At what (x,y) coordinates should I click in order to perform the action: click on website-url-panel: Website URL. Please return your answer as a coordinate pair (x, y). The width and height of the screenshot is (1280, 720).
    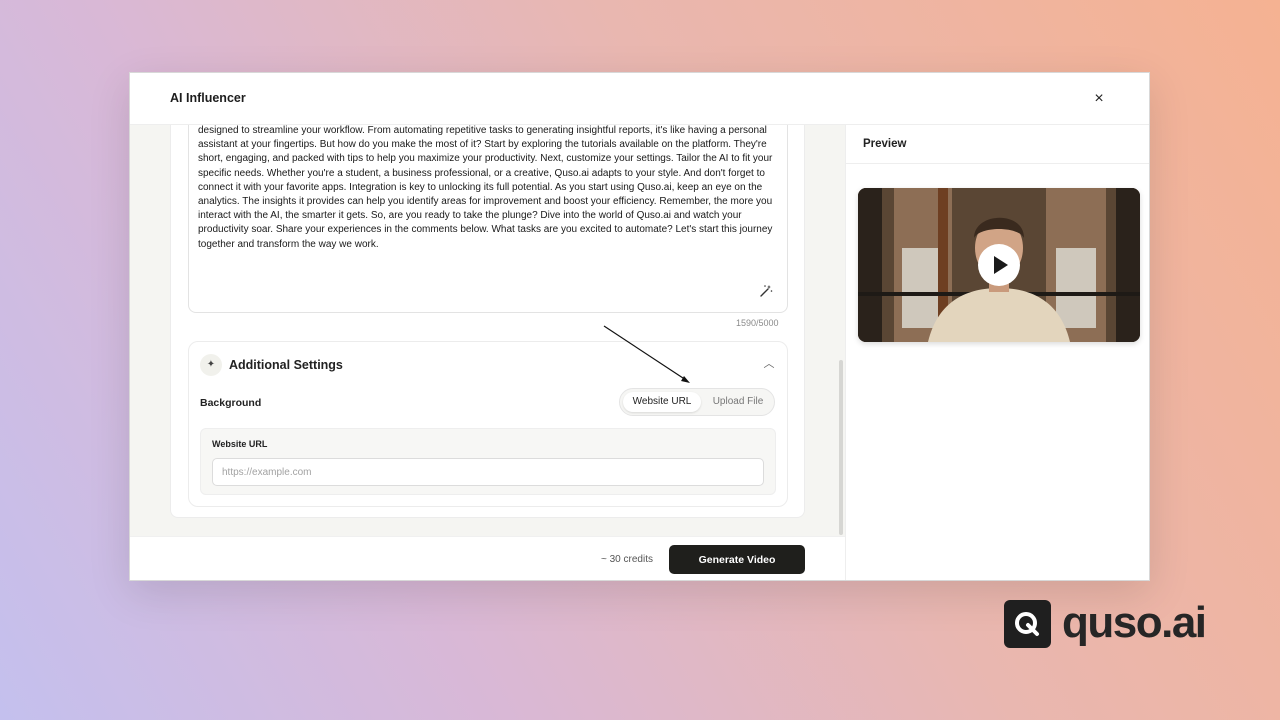
    Looking at the image, I should click on (488, 461).